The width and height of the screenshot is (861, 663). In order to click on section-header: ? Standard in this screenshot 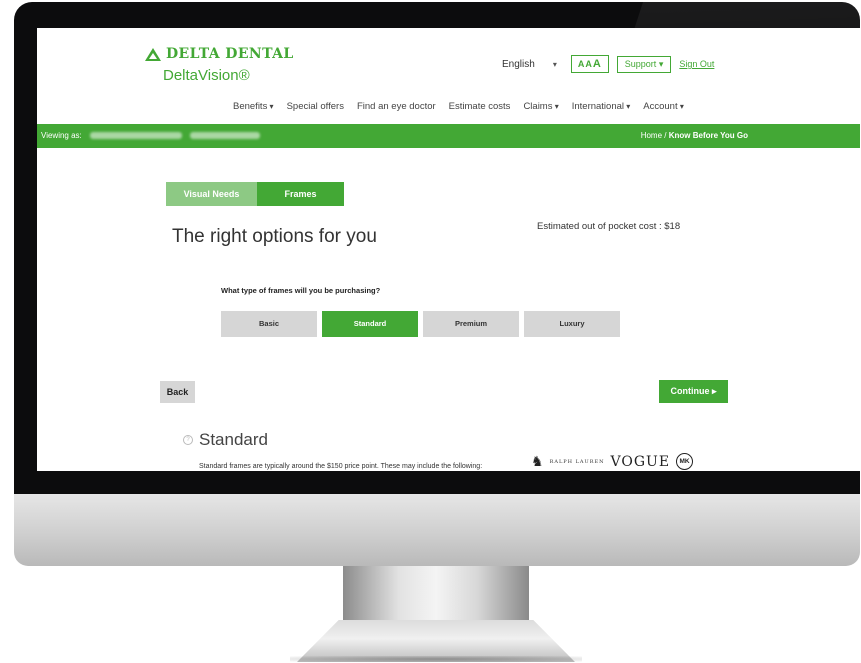, I will do `click(225, 440)`.